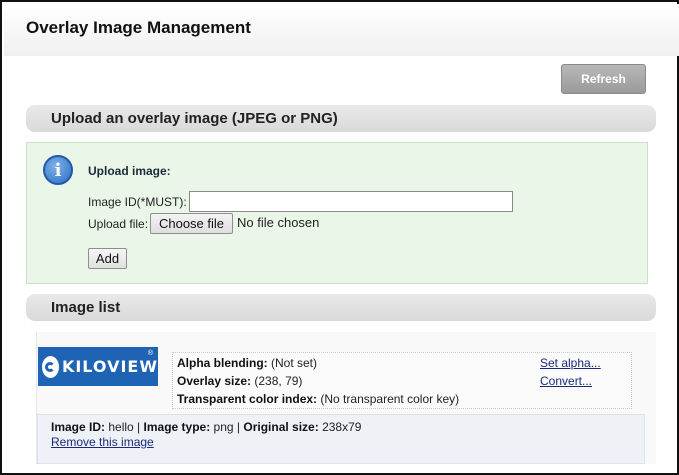  I want to click on image-id-input, so click(351, 201).